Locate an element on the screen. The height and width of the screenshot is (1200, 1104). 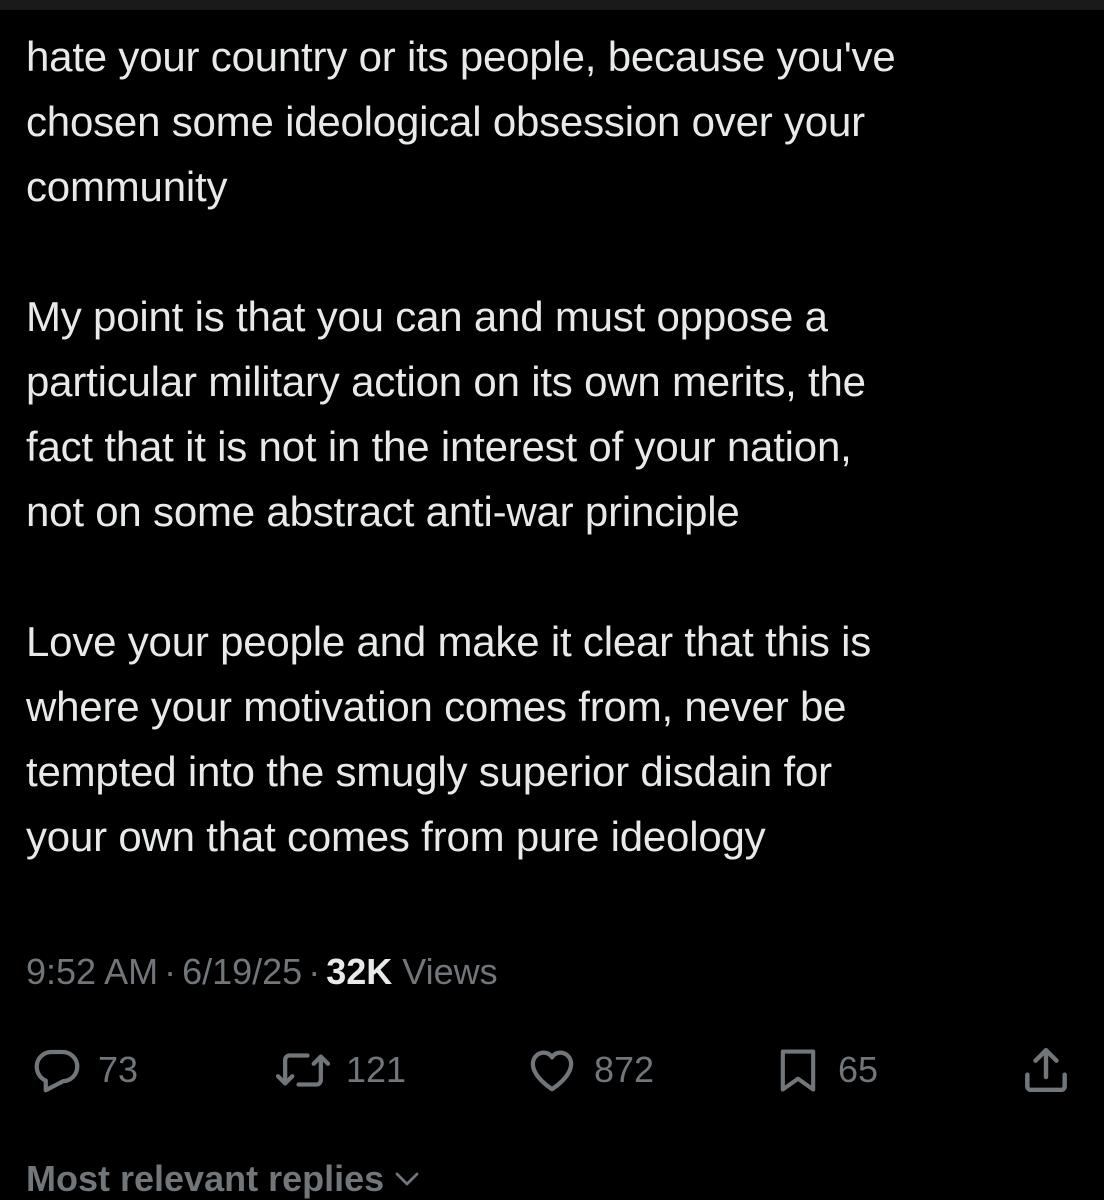
action-bar: 73 121 872 65 is located at coordinates (552, 1070).